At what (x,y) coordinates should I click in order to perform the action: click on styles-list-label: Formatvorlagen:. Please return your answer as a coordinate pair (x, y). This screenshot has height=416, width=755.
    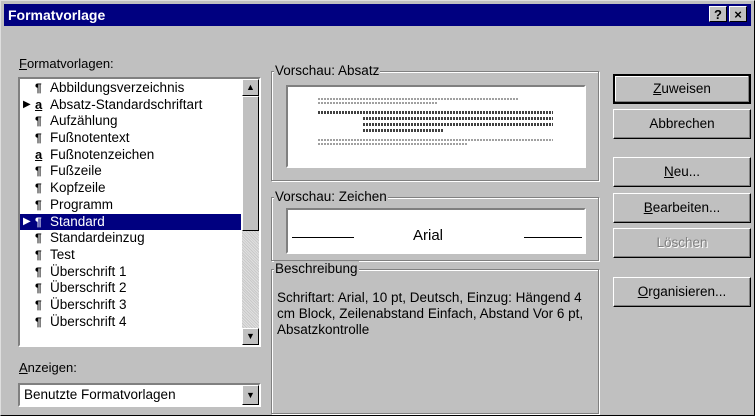
    Looking at the image, I should click on (66, 63).